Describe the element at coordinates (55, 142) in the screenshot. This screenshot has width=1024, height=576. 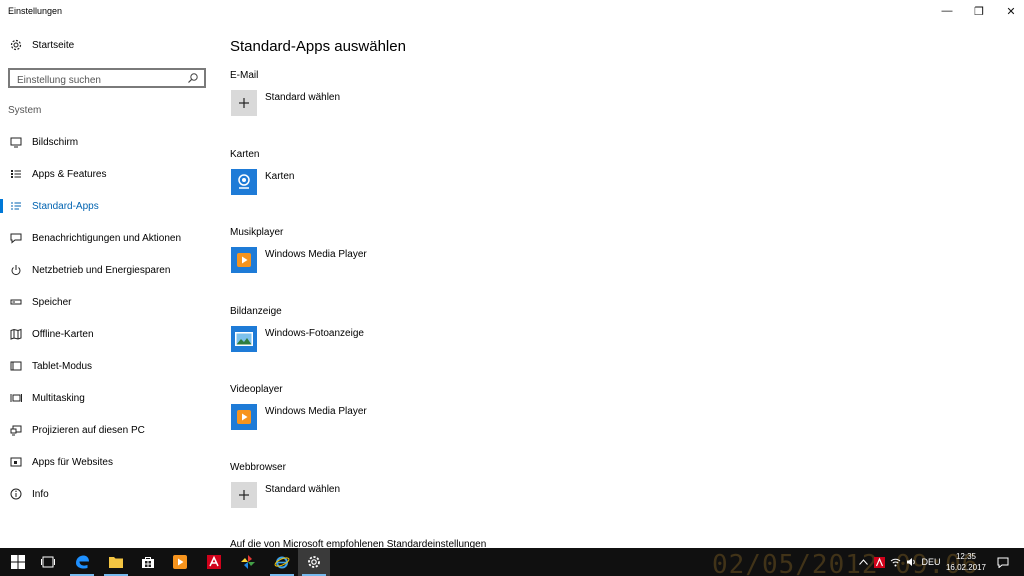
I see `sidebar-item-label: Bildschirm` at that location.